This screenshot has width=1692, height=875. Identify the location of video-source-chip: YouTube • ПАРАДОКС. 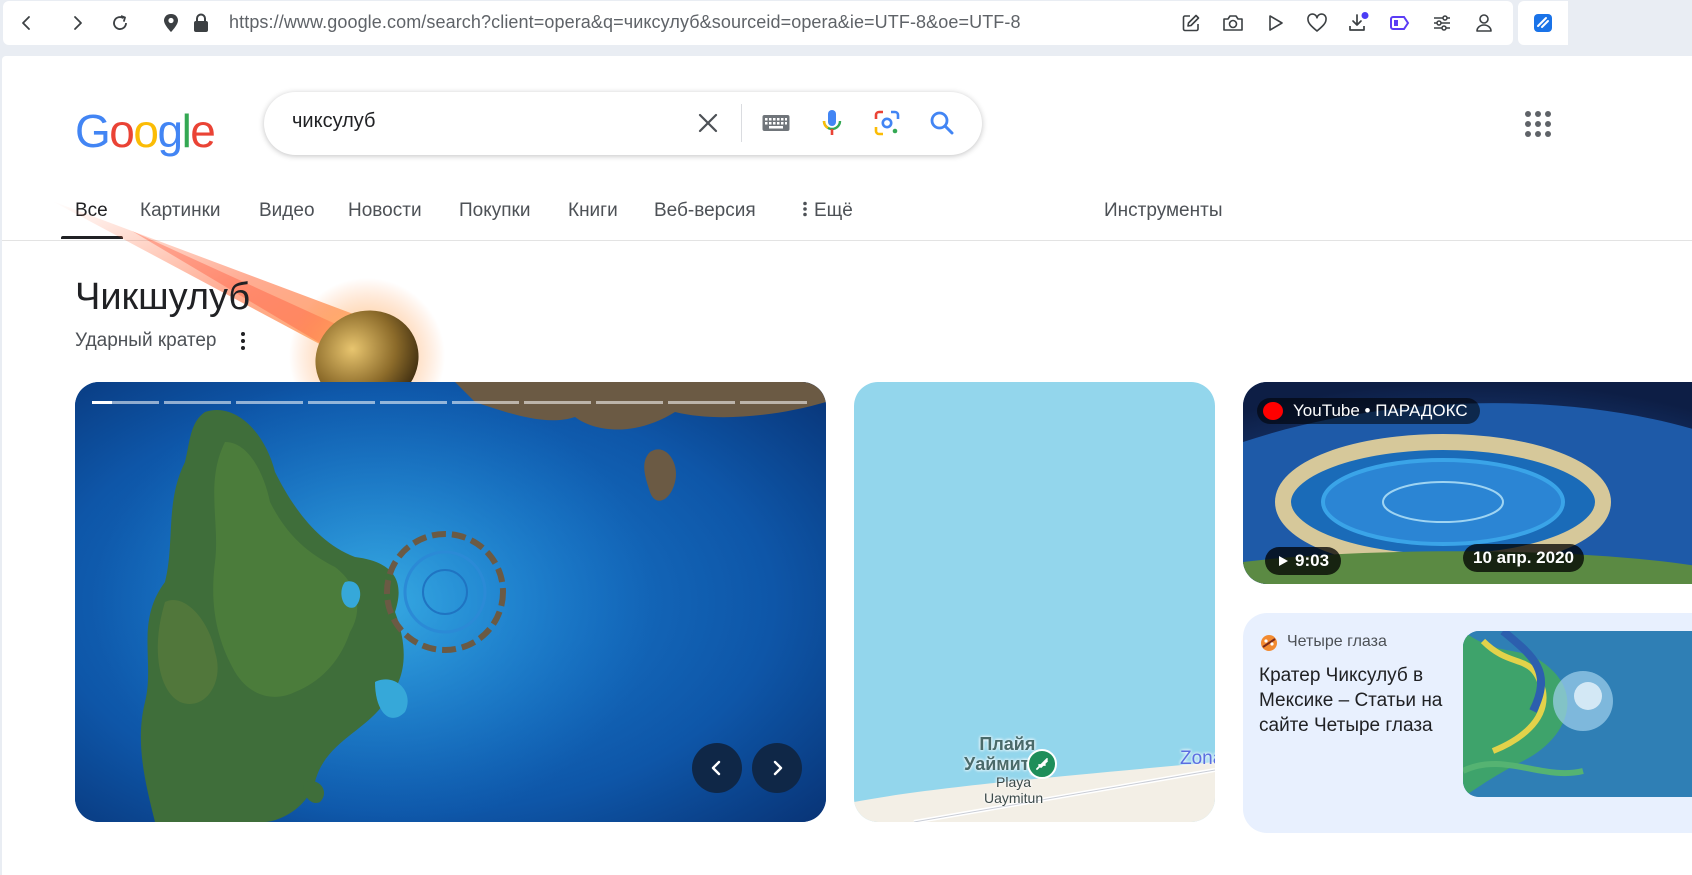
(1368, 411).